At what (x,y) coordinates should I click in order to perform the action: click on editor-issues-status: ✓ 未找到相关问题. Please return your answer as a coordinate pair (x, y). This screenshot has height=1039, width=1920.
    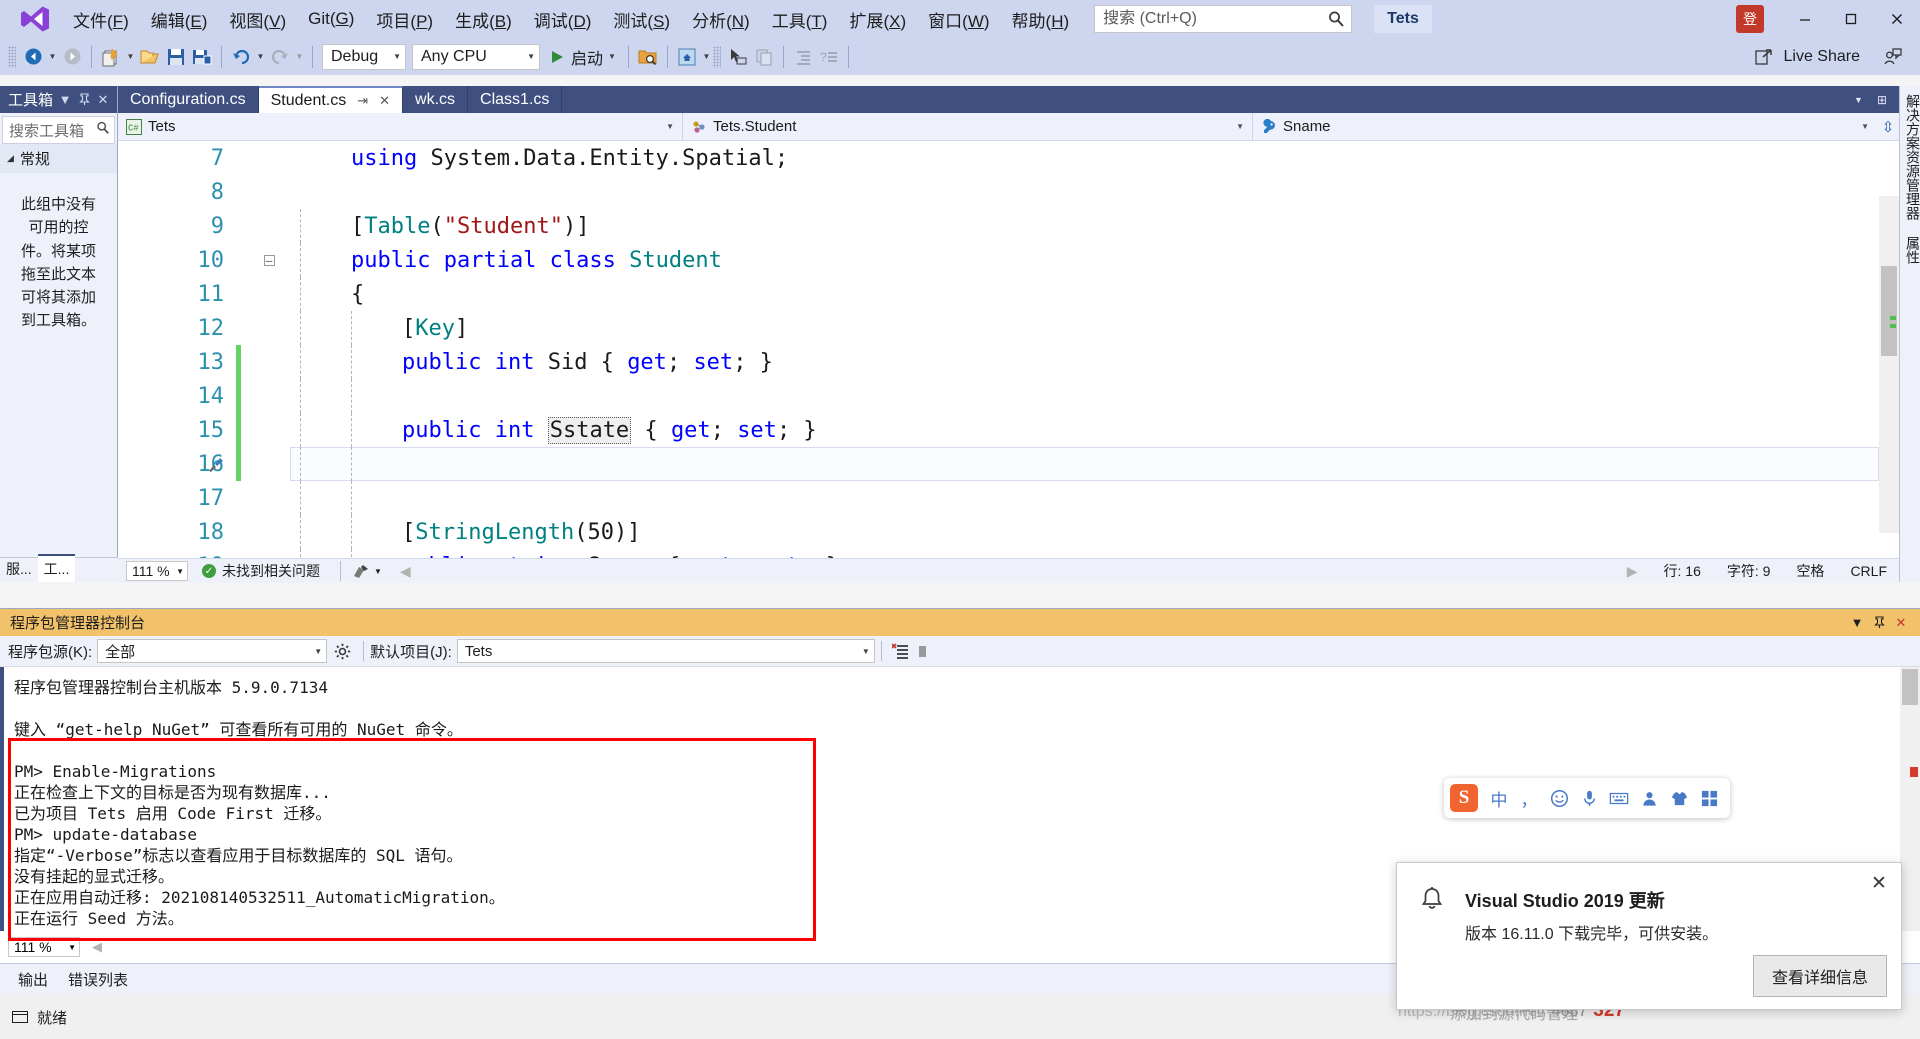
    Looking at the image, I should click on (261, 571).